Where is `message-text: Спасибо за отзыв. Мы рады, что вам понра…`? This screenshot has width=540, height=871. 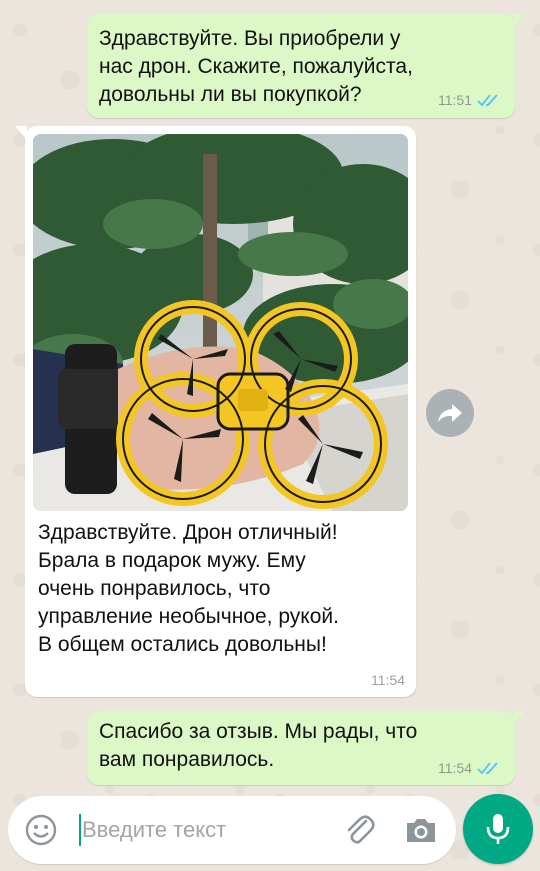 message-text: Спасибо за отзыв. Мы рады, что вам понра… is located at coordinates (258, 745).